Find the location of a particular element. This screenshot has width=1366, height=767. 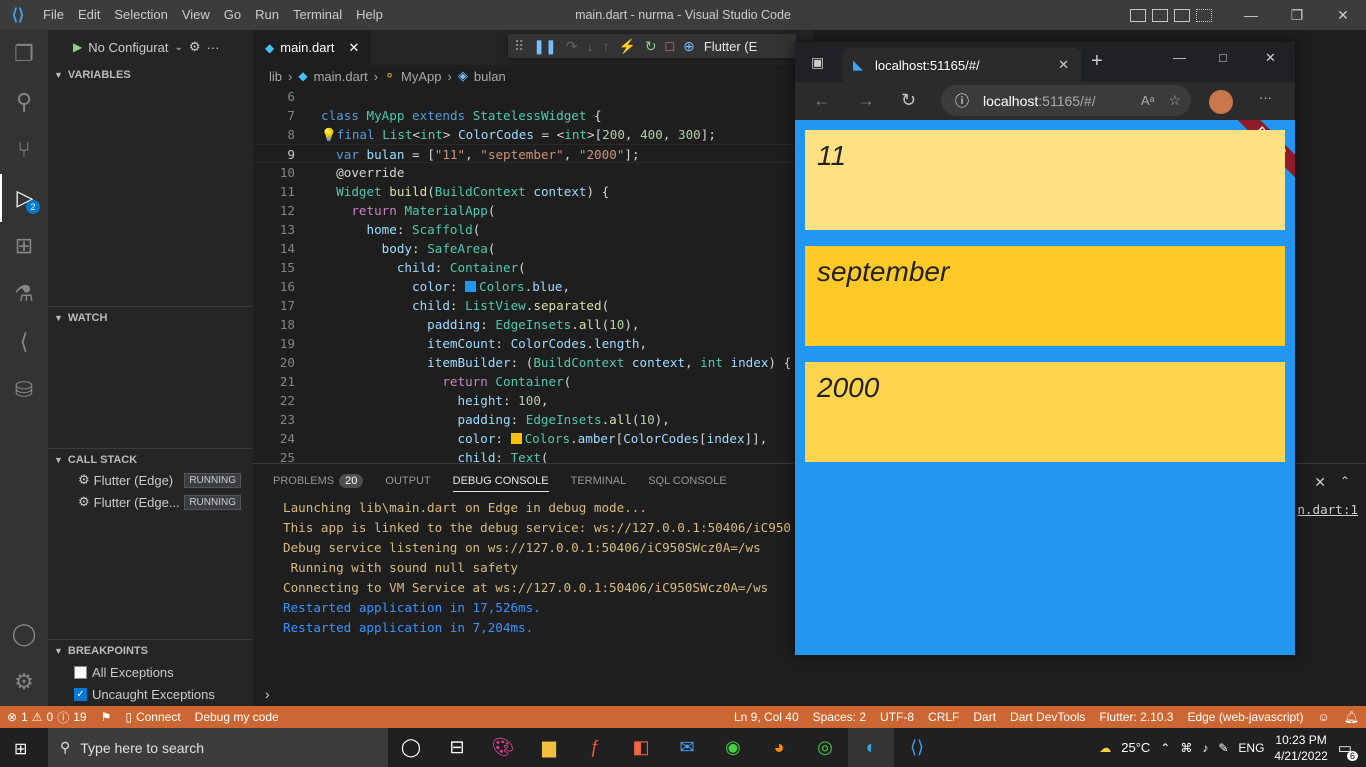

debug-target-select: Flutter (E is located at coordinates (730, 46).